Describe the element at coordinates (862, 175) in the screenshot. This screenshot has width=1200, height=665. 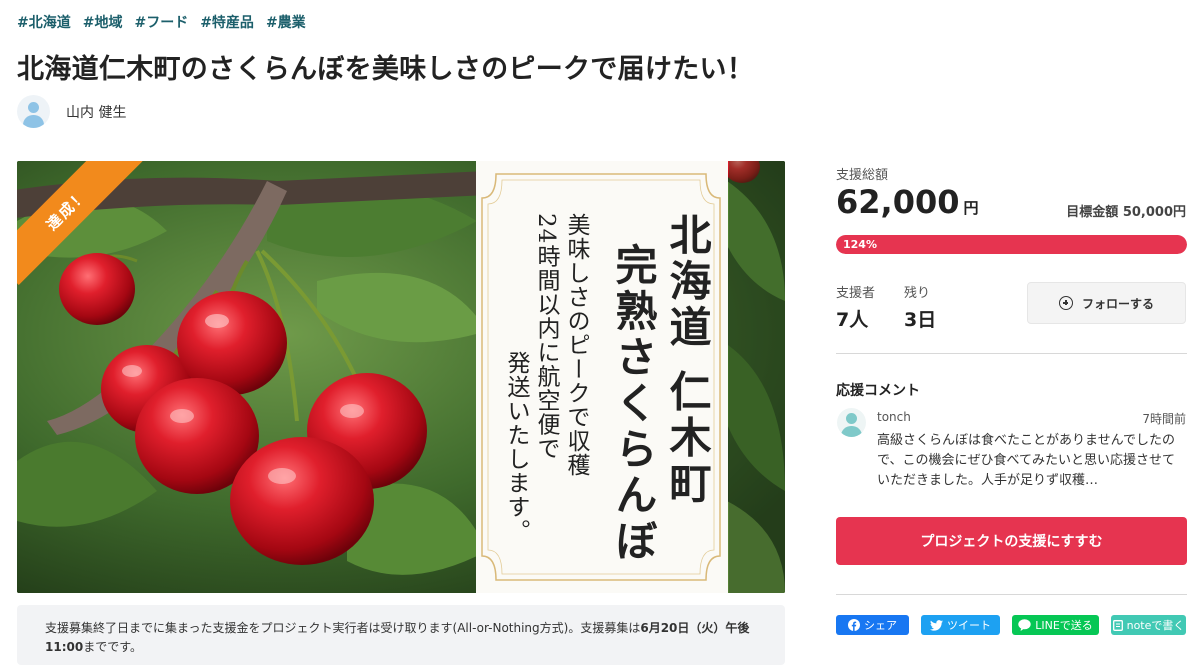
I see `total-label: 支援総額` at that location.